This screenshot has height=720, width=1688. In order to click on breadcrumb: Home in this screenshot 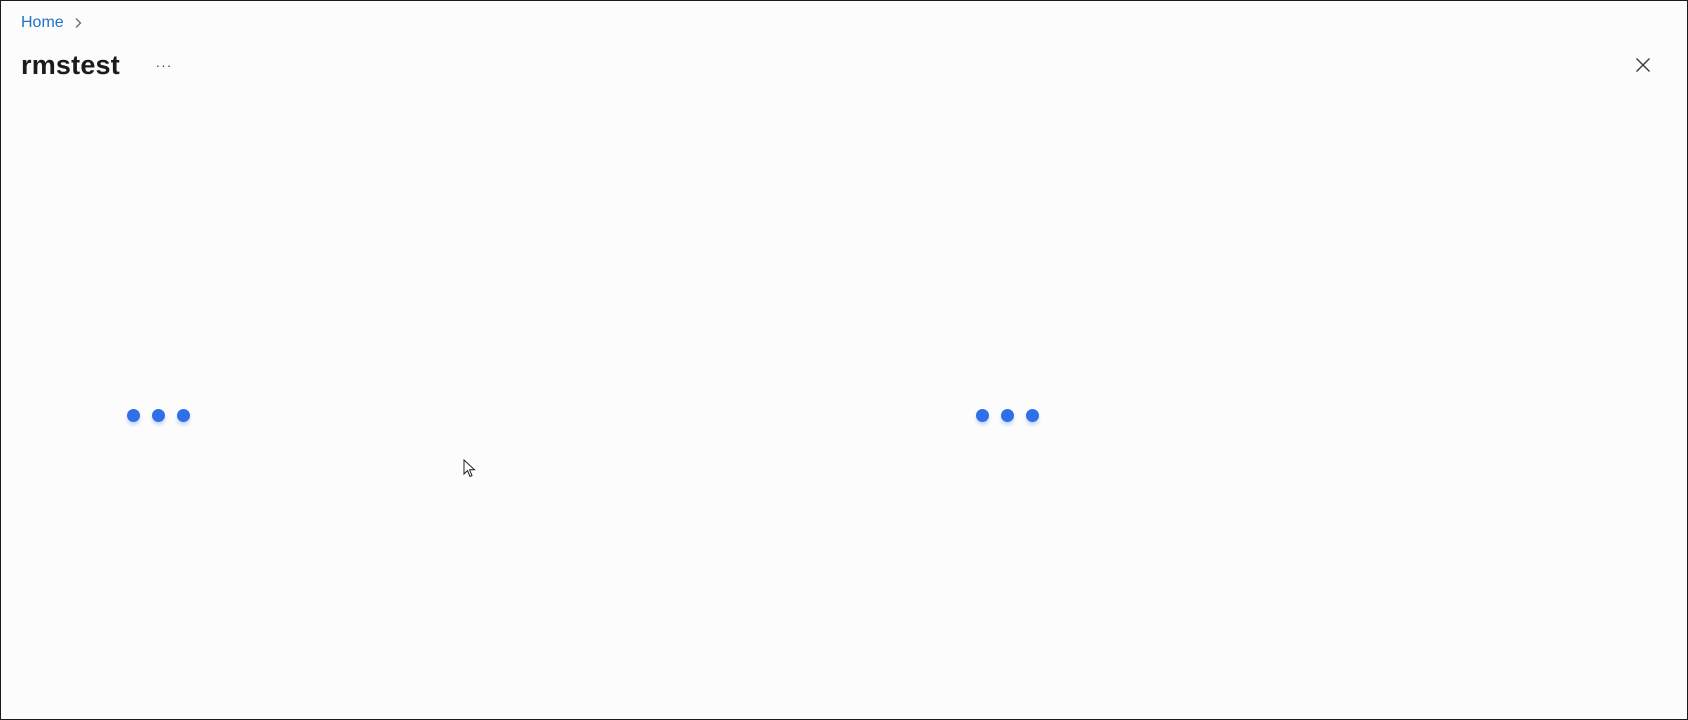, I will do `click(53, 23)`.